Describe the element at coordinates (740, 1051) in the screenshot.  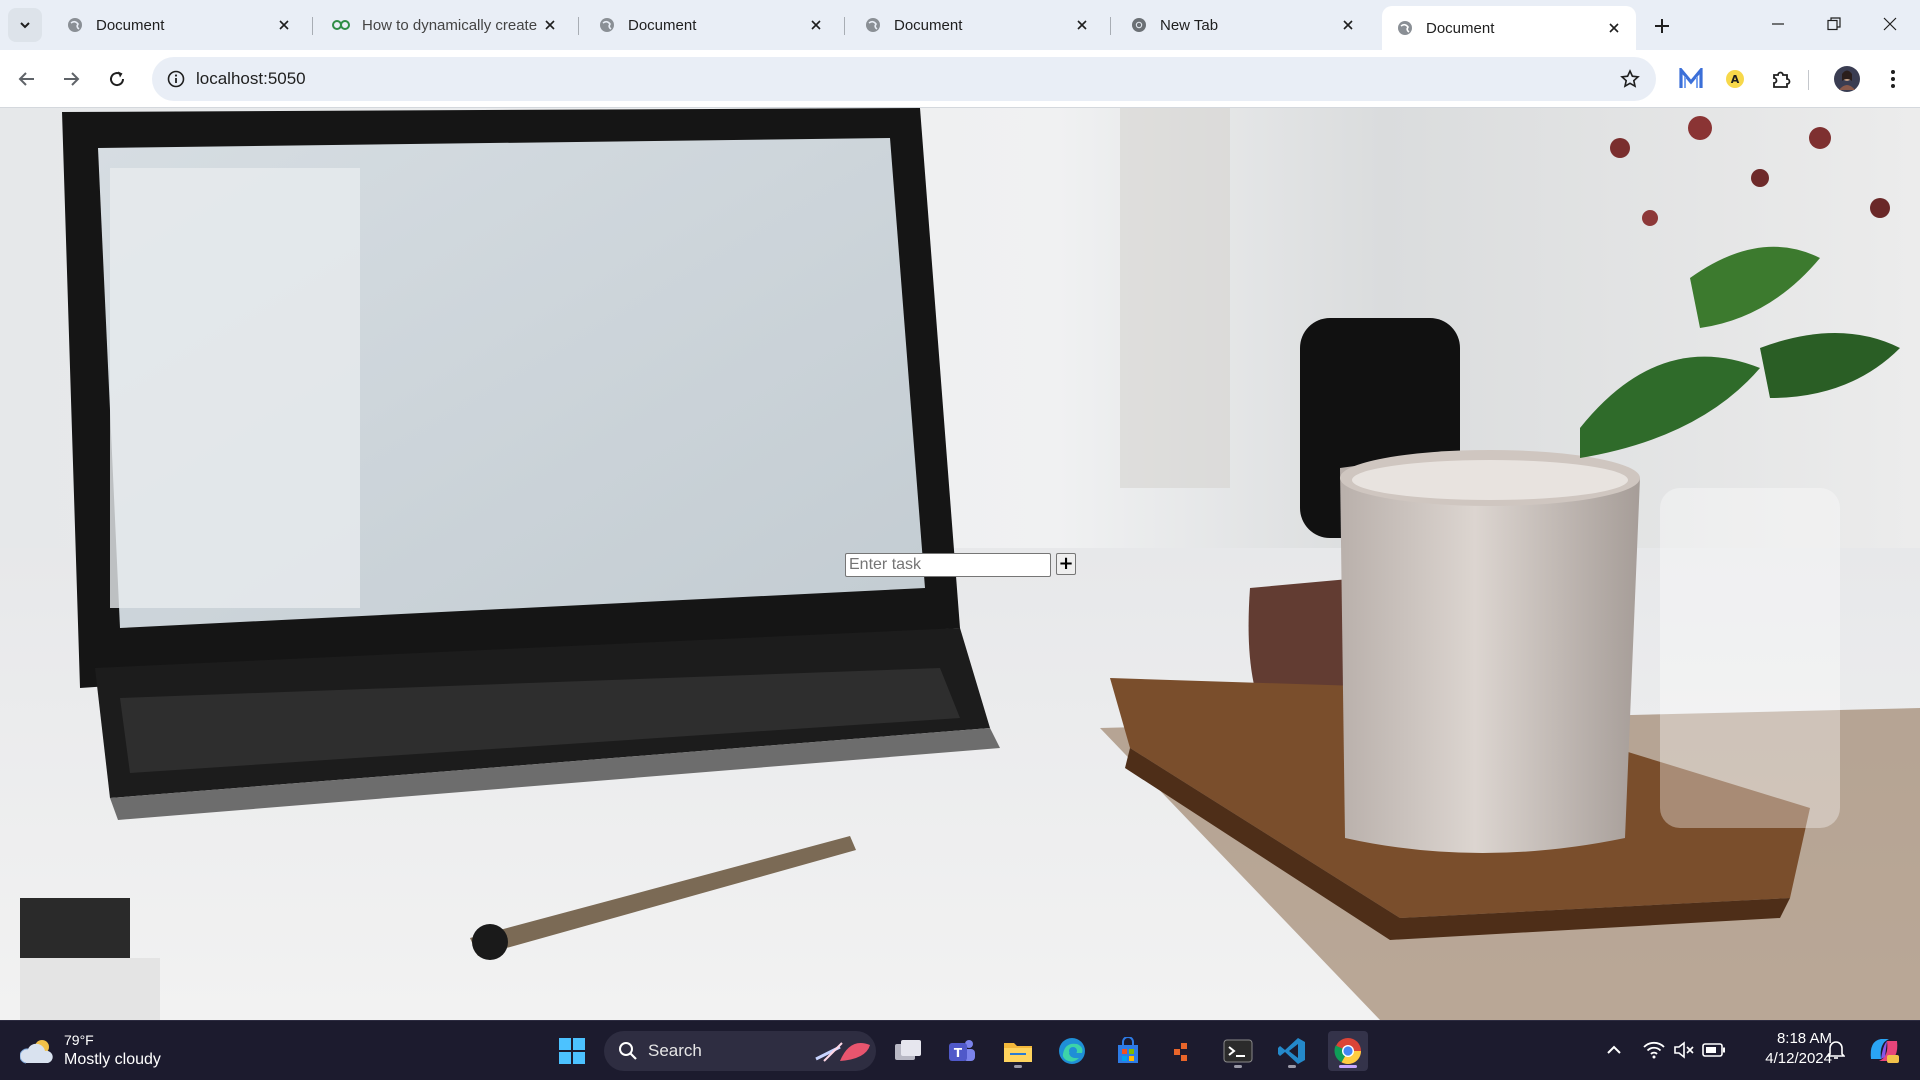
I see `taskbar-search: Search` at that location.